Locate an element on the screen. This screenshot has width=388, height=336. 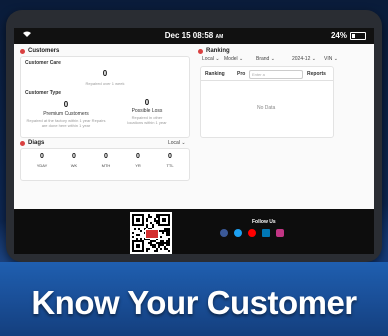
diag-stat-ttl: 0 TTL is located at coordinates (170, 160).